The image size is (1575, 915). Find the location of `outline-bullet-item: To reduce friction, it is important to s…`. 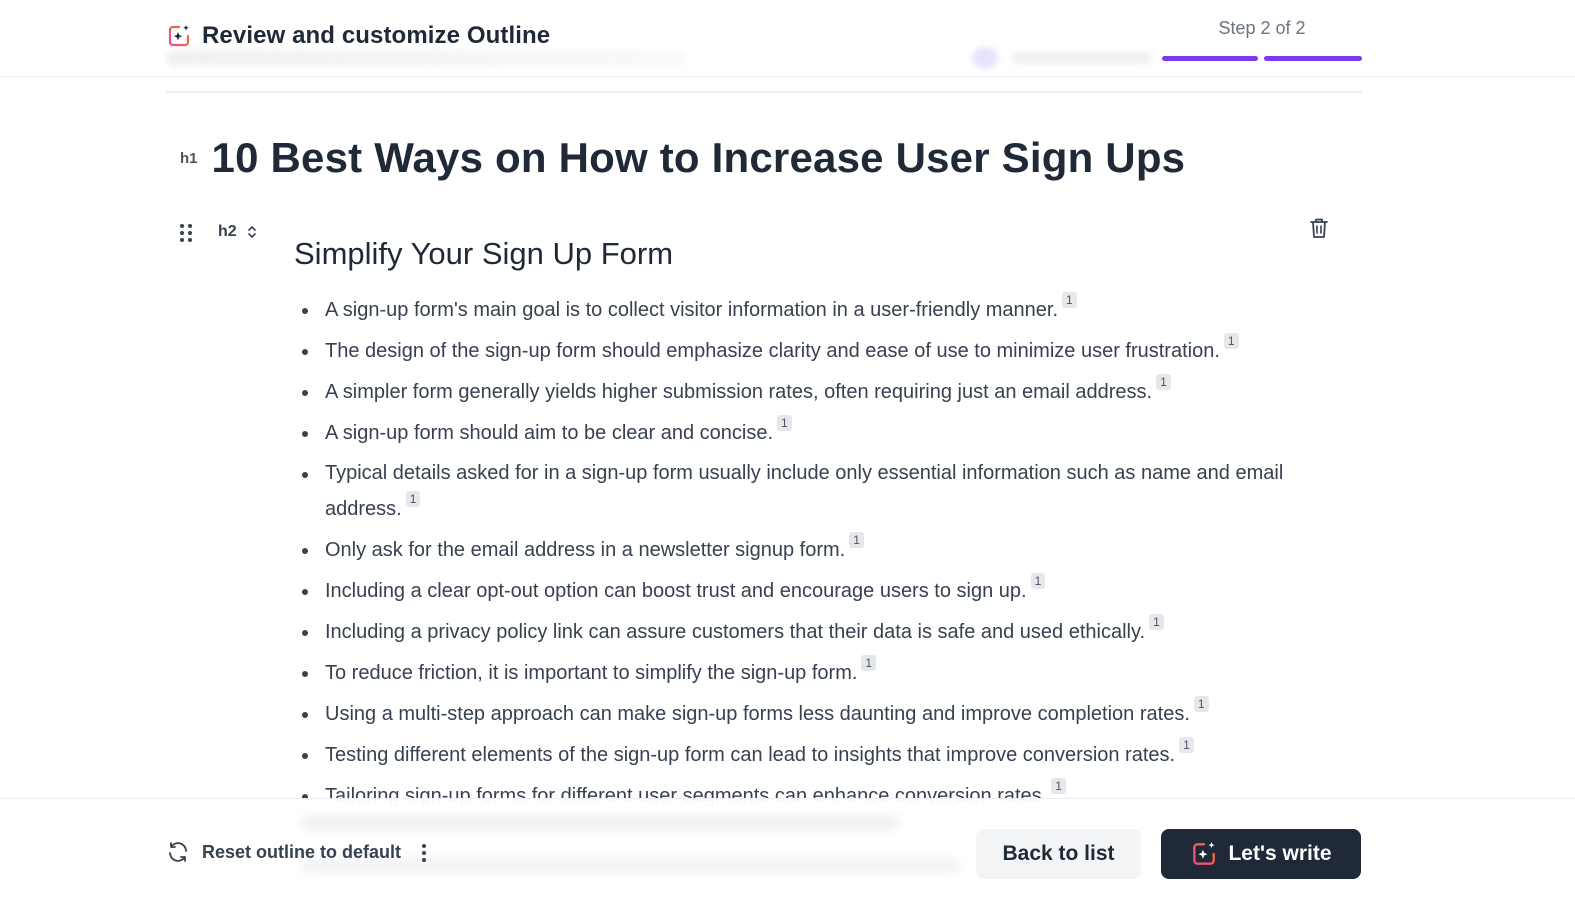

outline-bullet-item: To reduce friction, it is important to s… is located at coordinates (805, 673).